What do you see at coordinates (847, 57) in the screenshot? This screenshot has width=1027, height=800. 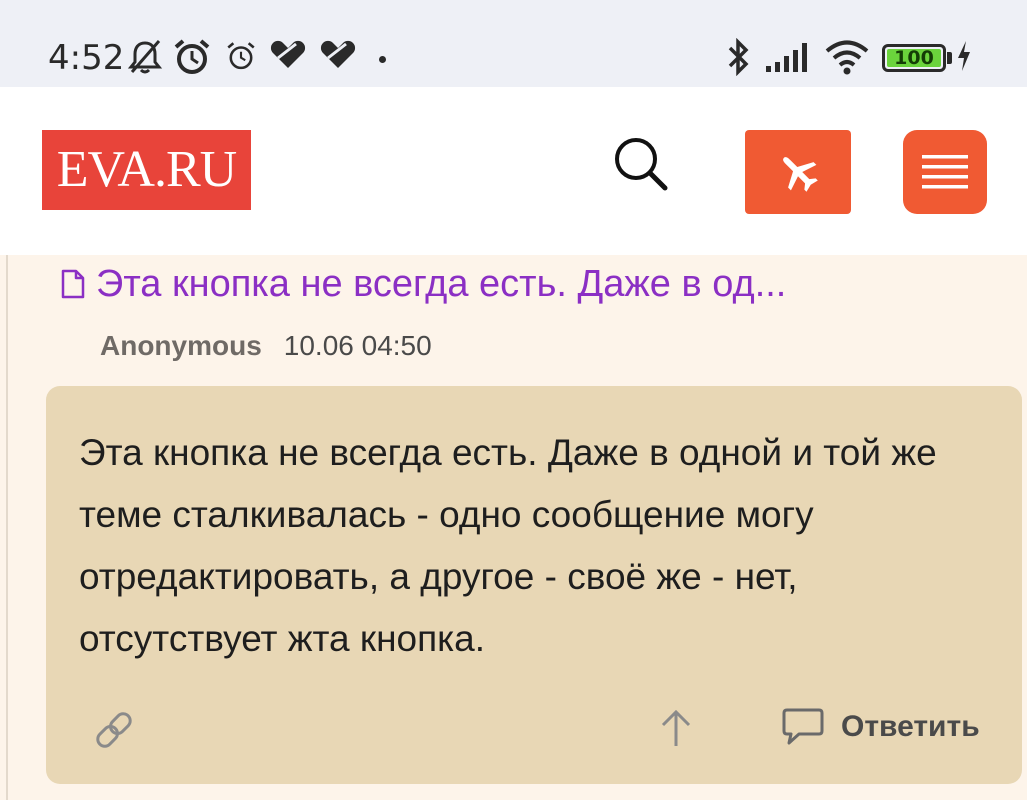 I see `wifi-icon` at bounding box center [847, 57].